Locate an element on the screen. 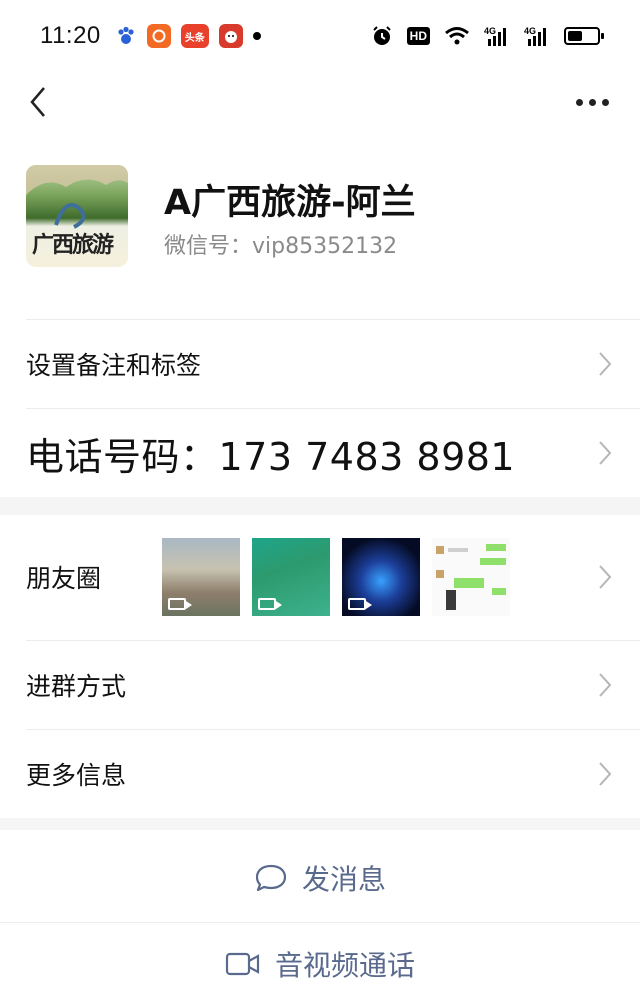 This screenshot has height=984, width=640. chat-bubble-icon is located at coordinates (271, 878).